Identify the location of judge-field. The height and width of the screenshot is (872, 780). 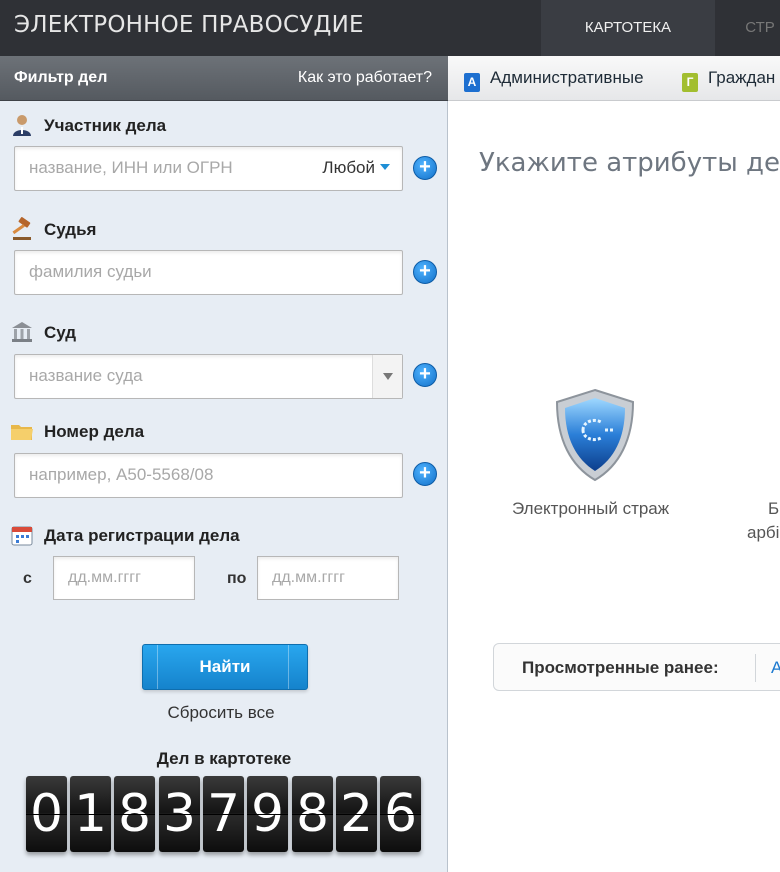
(208, 272).